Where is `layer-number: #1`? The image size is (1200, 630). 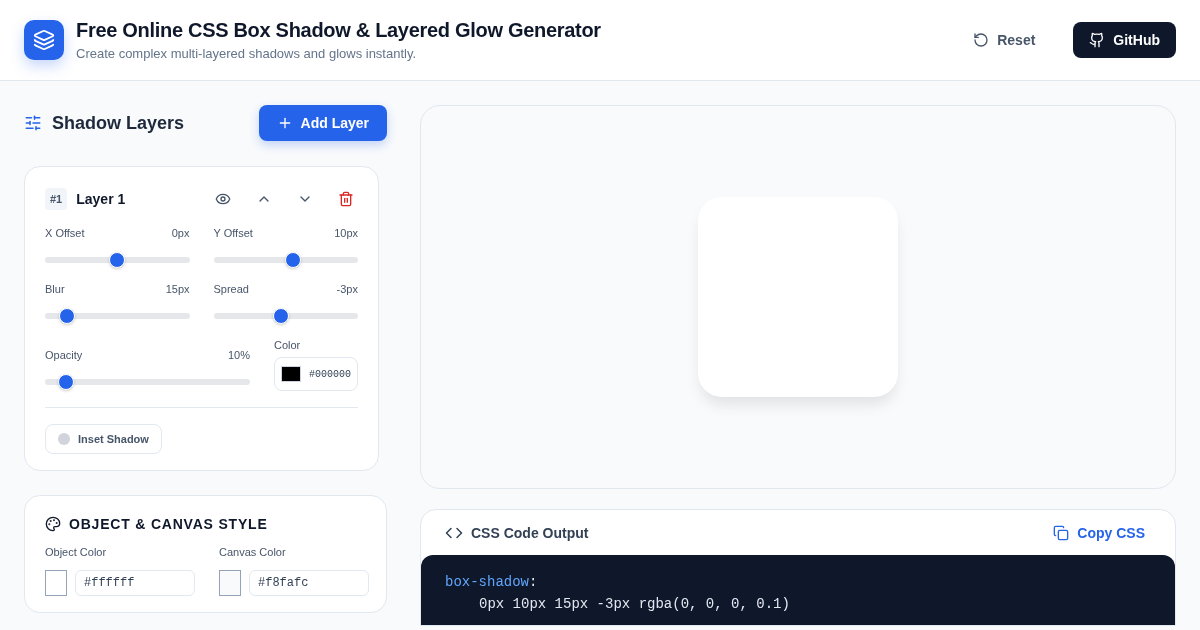 layer-number: #1 is located at coordinates (56, 199).